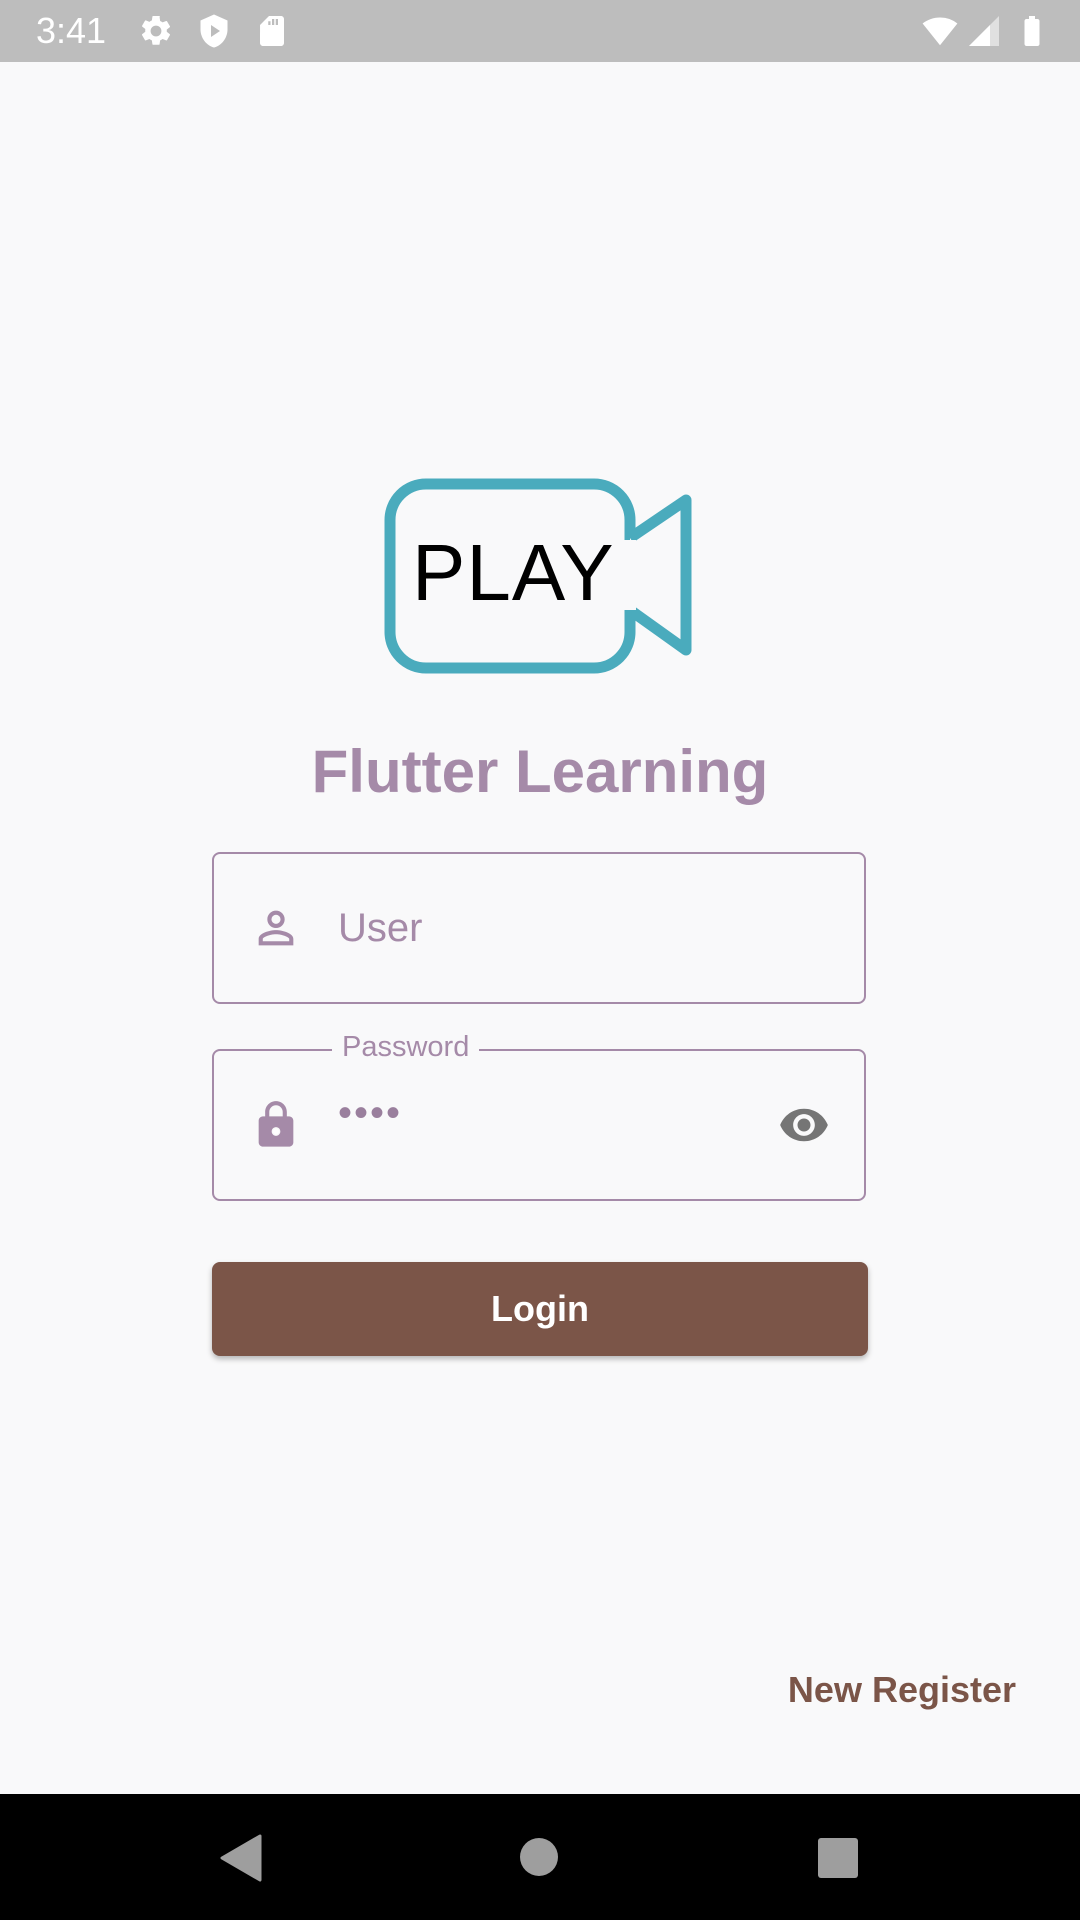  Describe the element at coordinates (804, 1125) in the screenshot. I see `eye-icon` at that location.